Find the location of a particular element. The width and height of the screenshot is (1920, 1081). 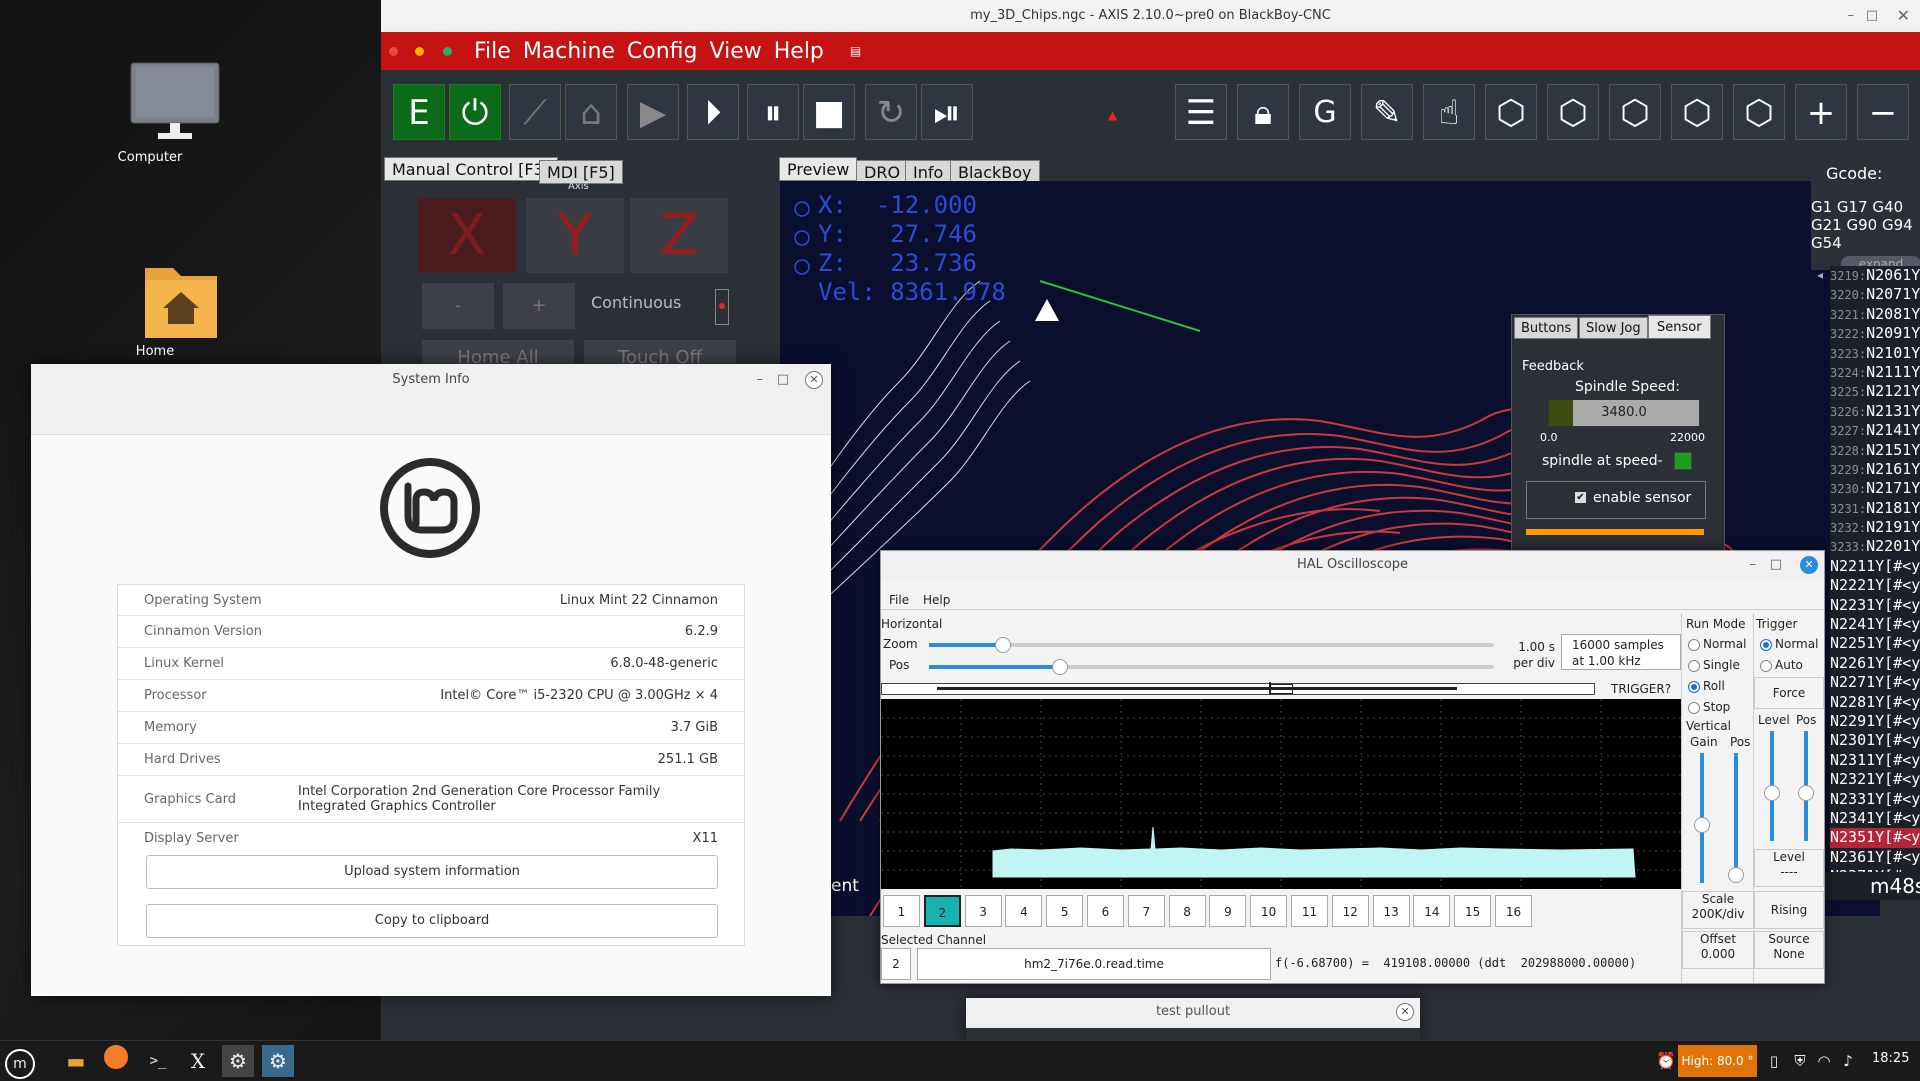

axis-z-button: Z is located at coordinates (679, 235).